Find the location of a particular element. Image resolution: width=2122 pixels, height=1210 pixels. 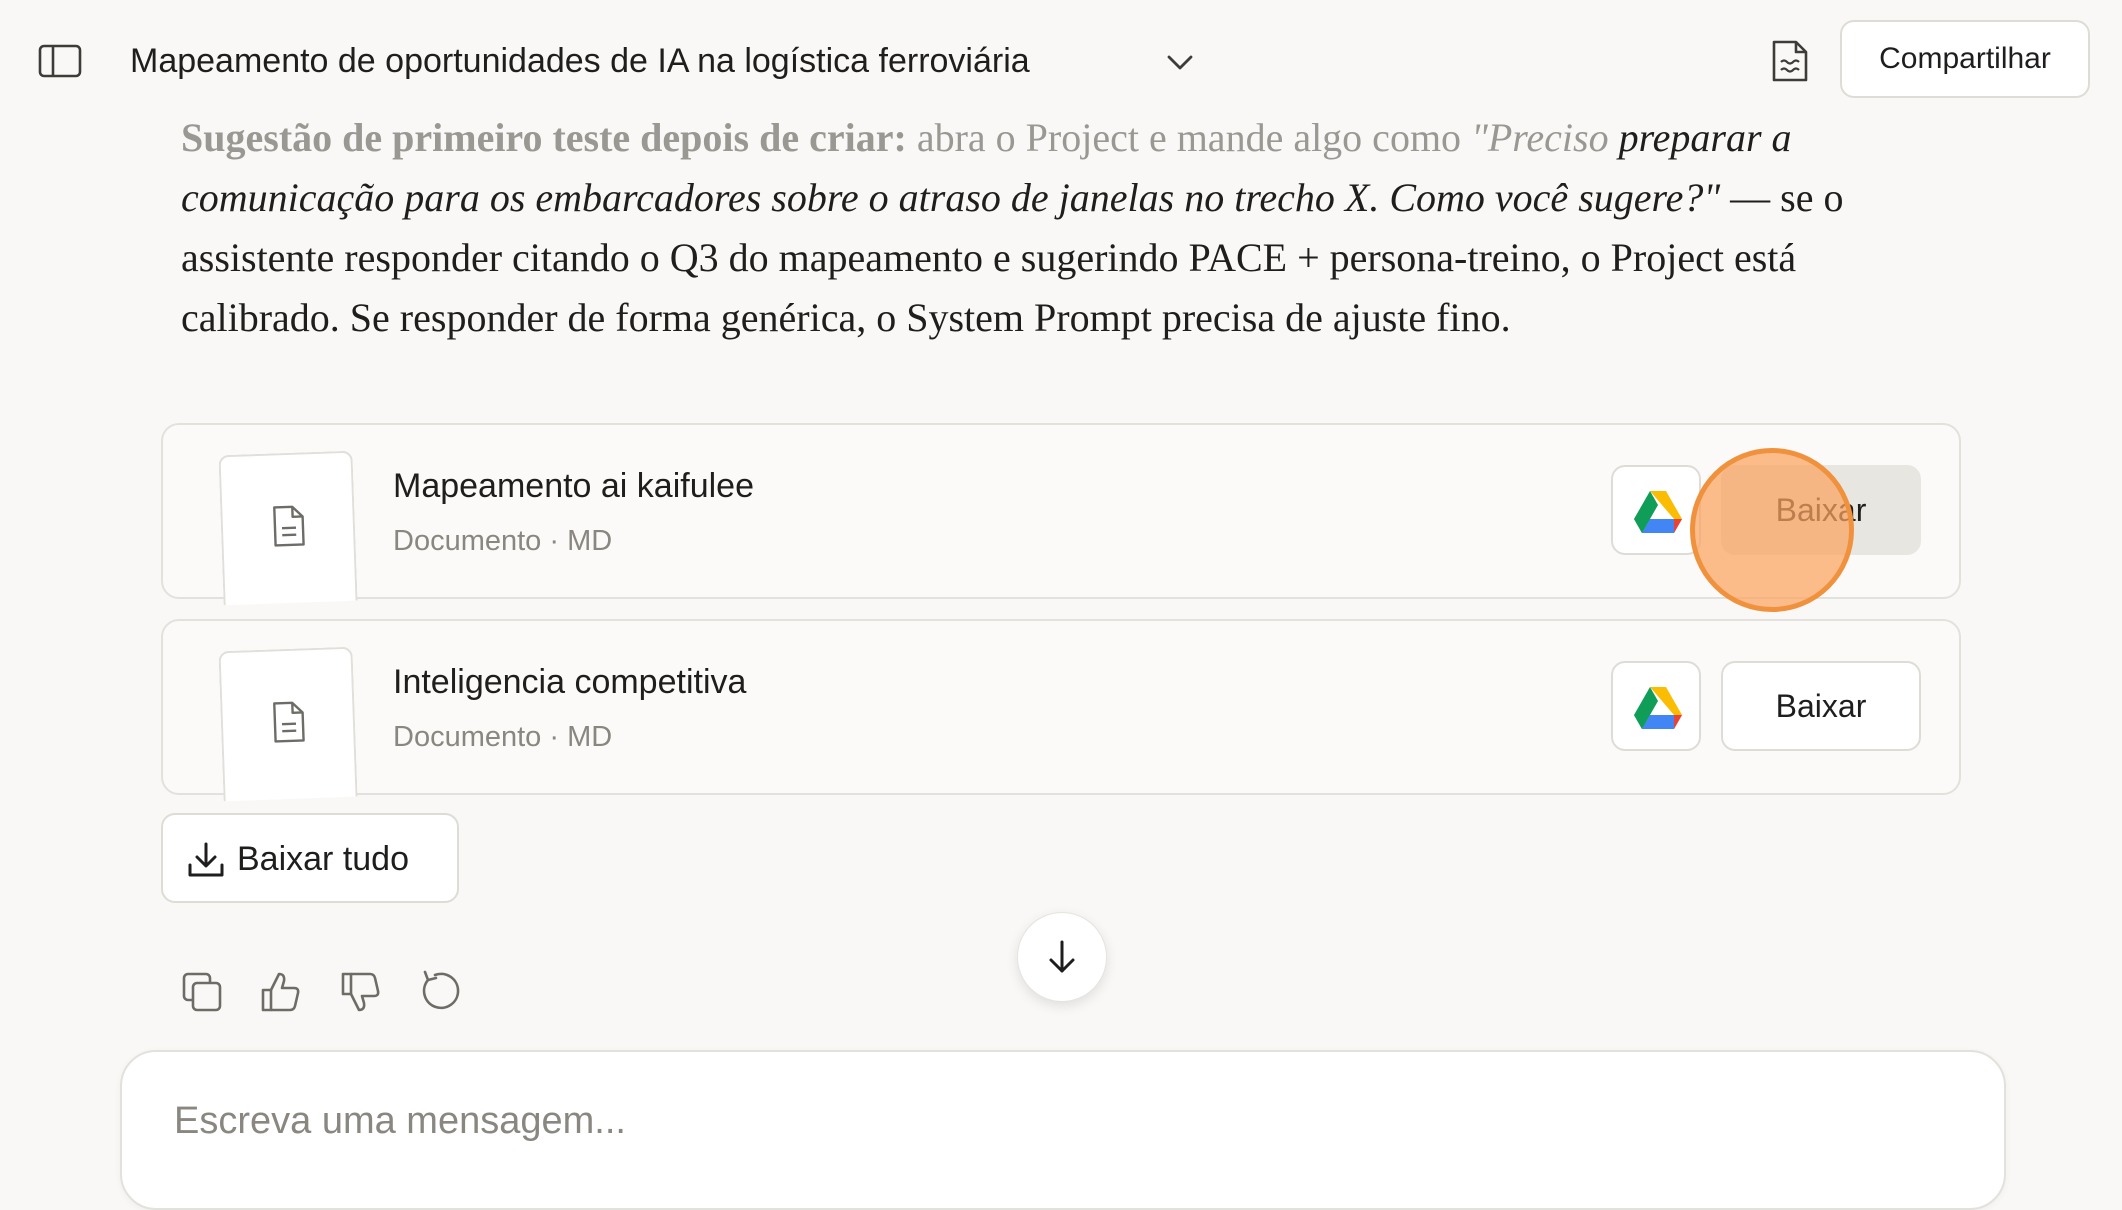

thumbs-down-icon is located at coordinates (361, 992).